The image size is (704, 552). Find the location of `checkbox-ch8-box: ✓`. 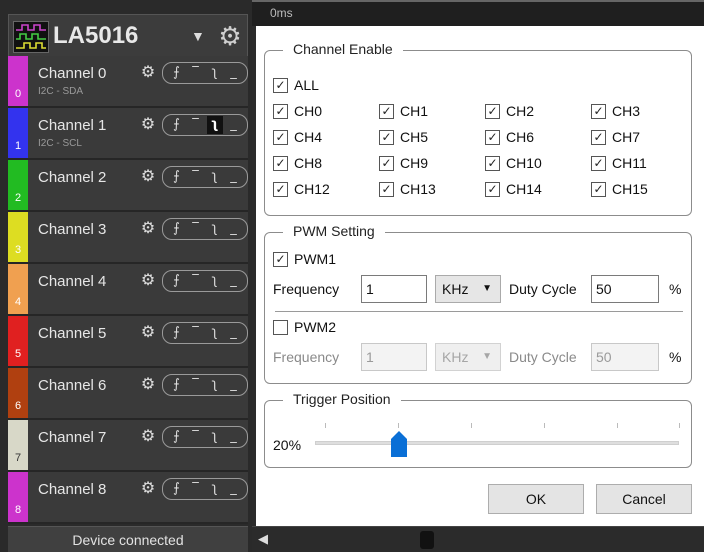

checkbox-ch8-box: ✓ is located at coordinates (280, 163).